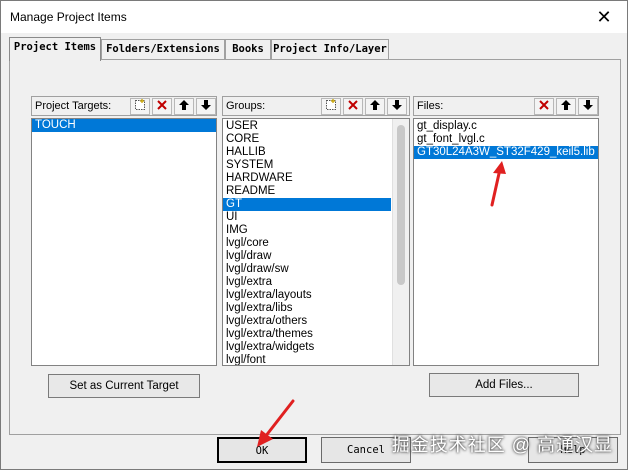 The width and height of the screenshot is (628, 470). Describe the element at coordinates (506, 139) in the screenshot. I see `list-item: gt_font_lvgl.c` at that location.